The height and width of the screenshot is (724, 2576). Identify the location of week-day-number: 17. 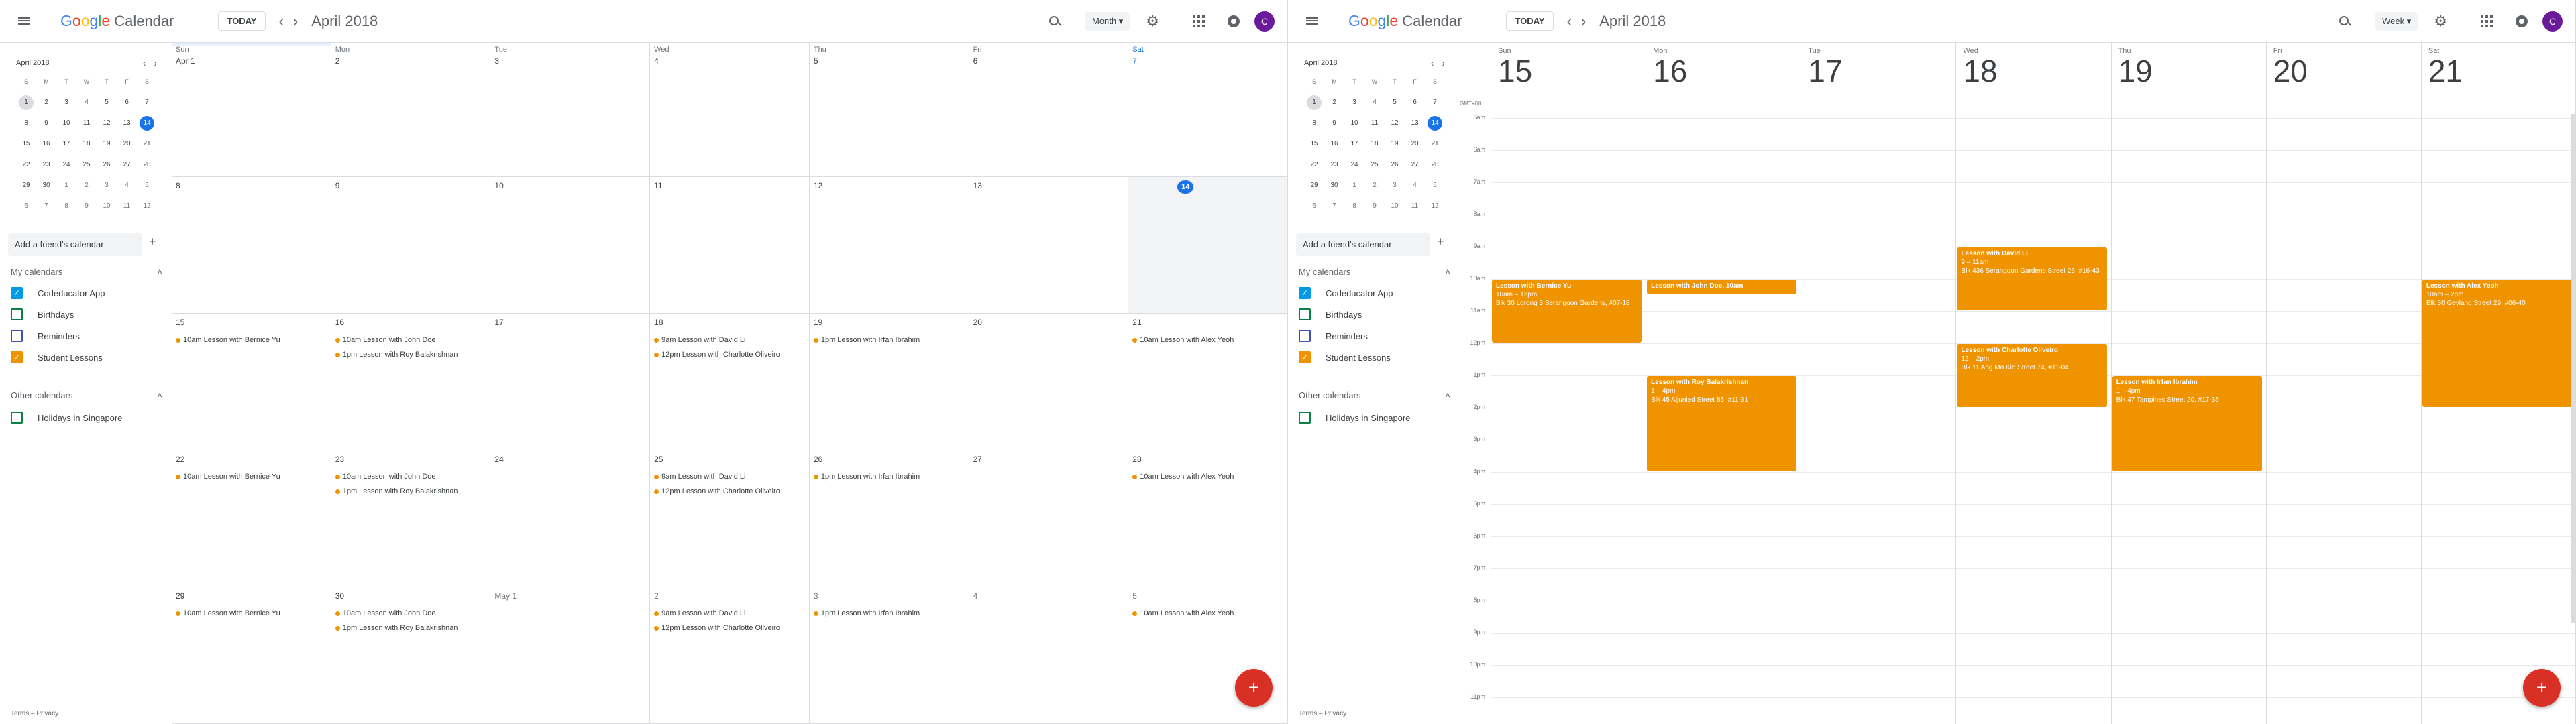
(1878, 71).